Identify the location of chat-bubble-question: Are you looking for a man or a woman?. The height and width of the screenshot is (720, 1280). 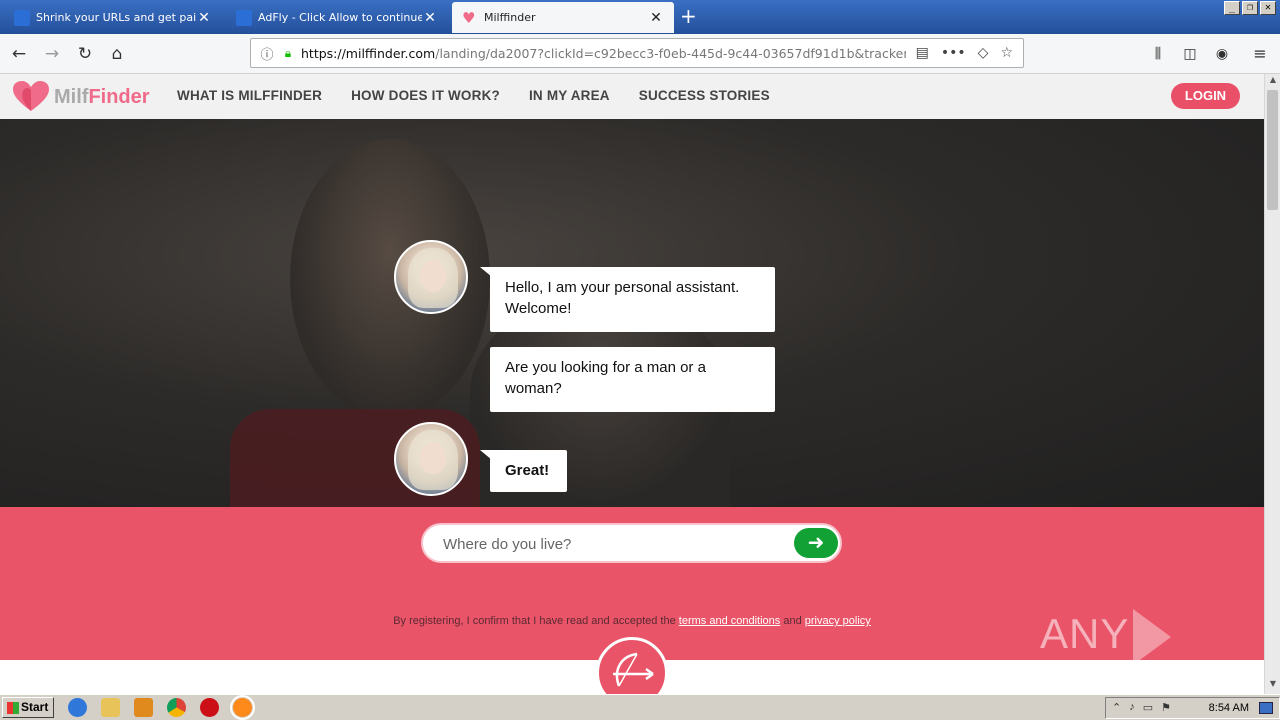
(632, 379).